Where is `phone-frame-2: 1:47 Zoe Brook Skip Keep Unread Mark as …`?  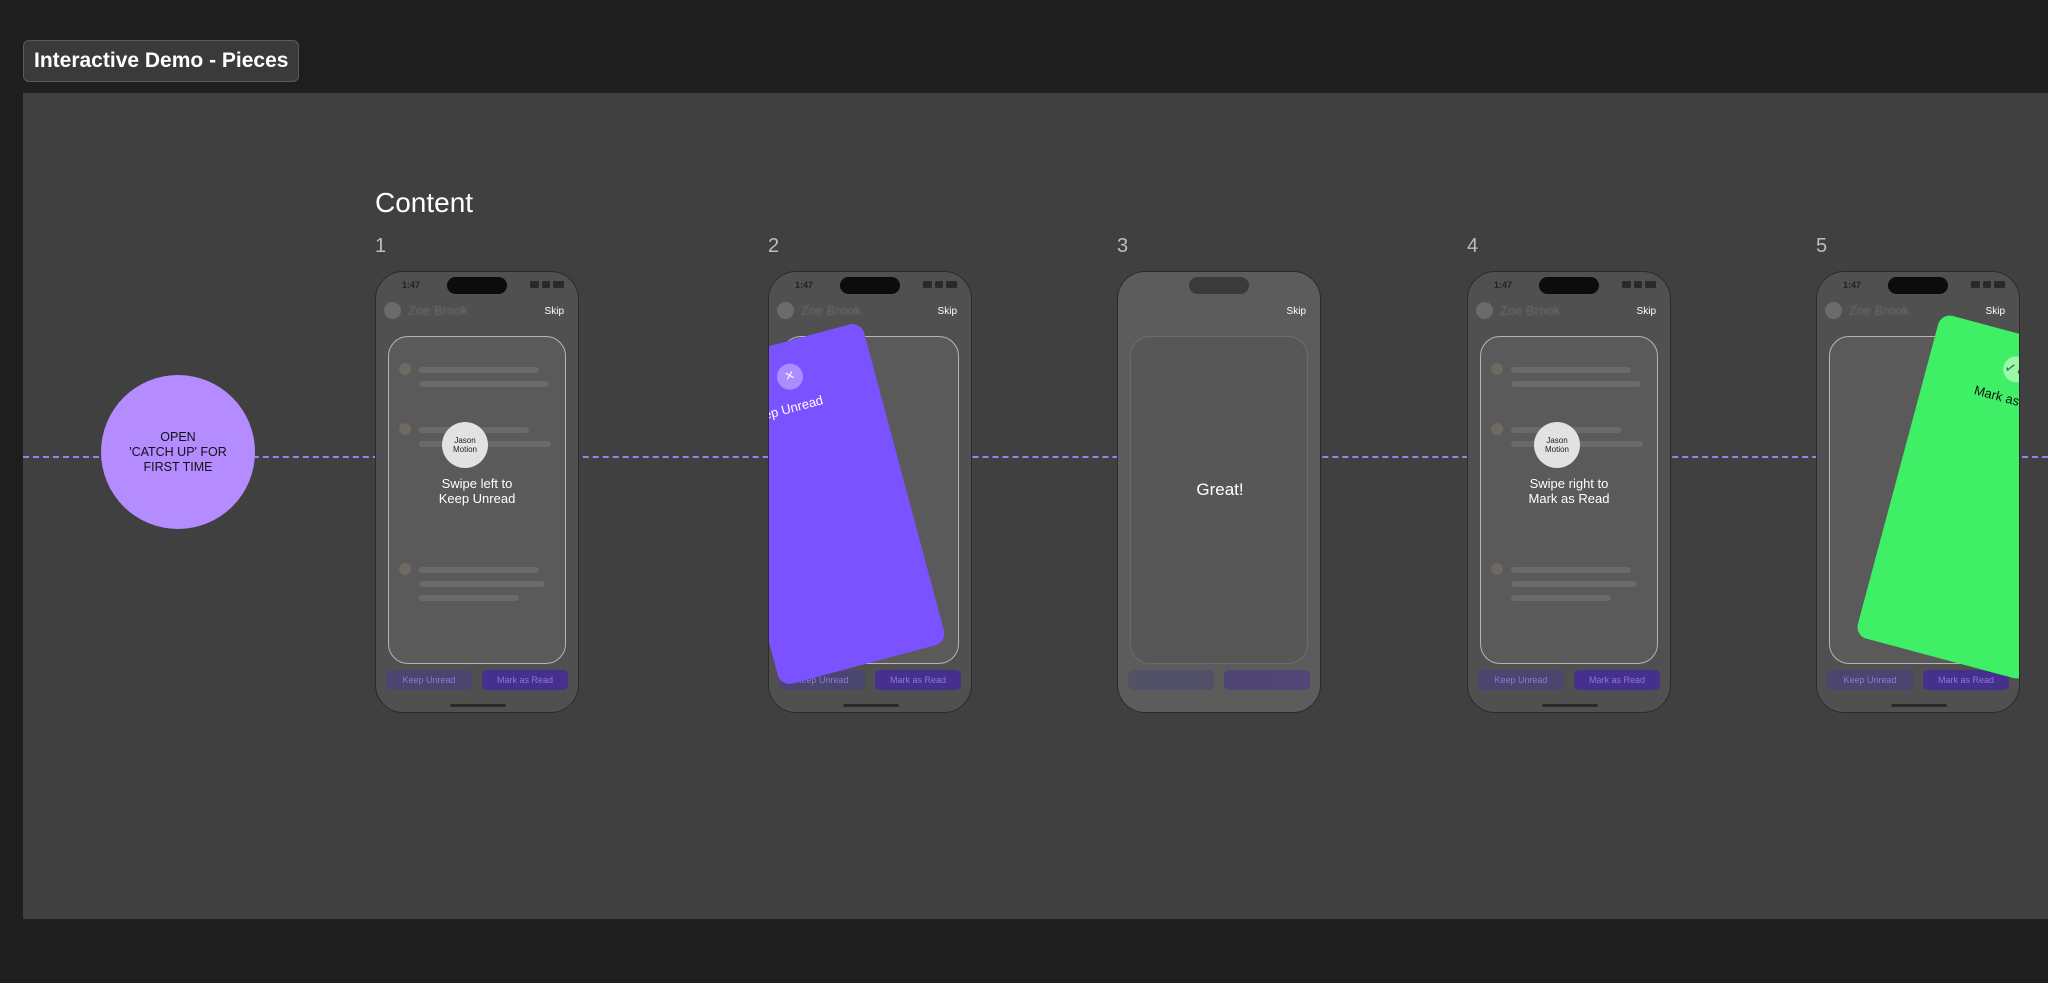
phone-frame-2: 1:47 Zoe Brook Skip Keep Unread Mark as … is located at coordinates (870, 492).